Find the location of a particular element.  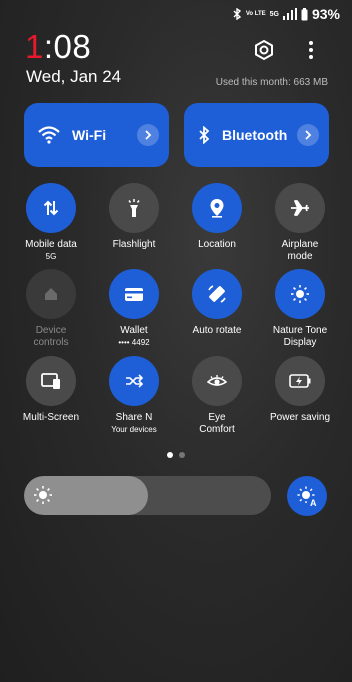

toggle-auto-rotate: Auto rotate is located at coordinates (217, 303).